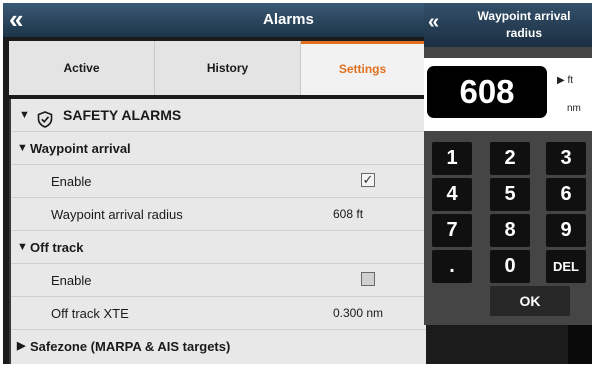 This screenshot has width=595, height=367. Describe the element at coordinates (510, 158) in the screenshot. I see `key-2: 2` at that location.